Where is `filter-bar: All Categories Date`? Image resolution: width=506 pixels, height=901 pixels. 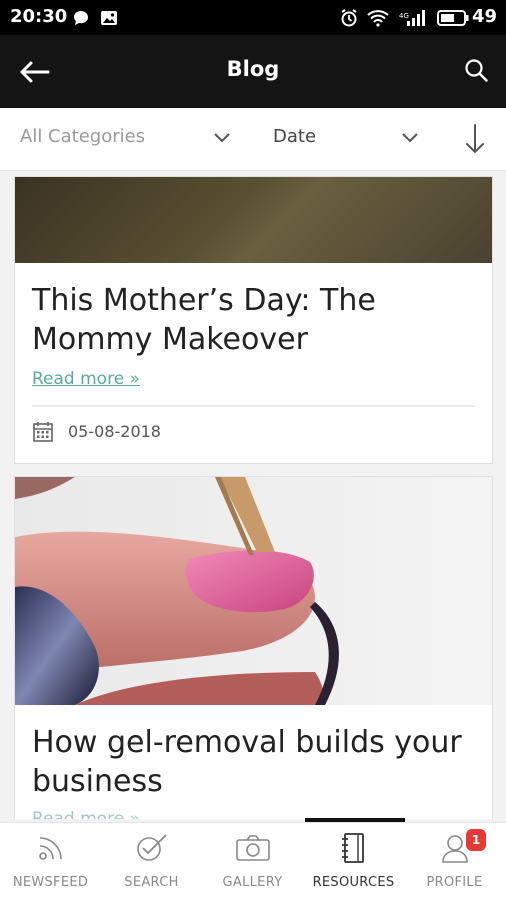 filter-bar: All Categories Date is located at coordinates (253, 139).